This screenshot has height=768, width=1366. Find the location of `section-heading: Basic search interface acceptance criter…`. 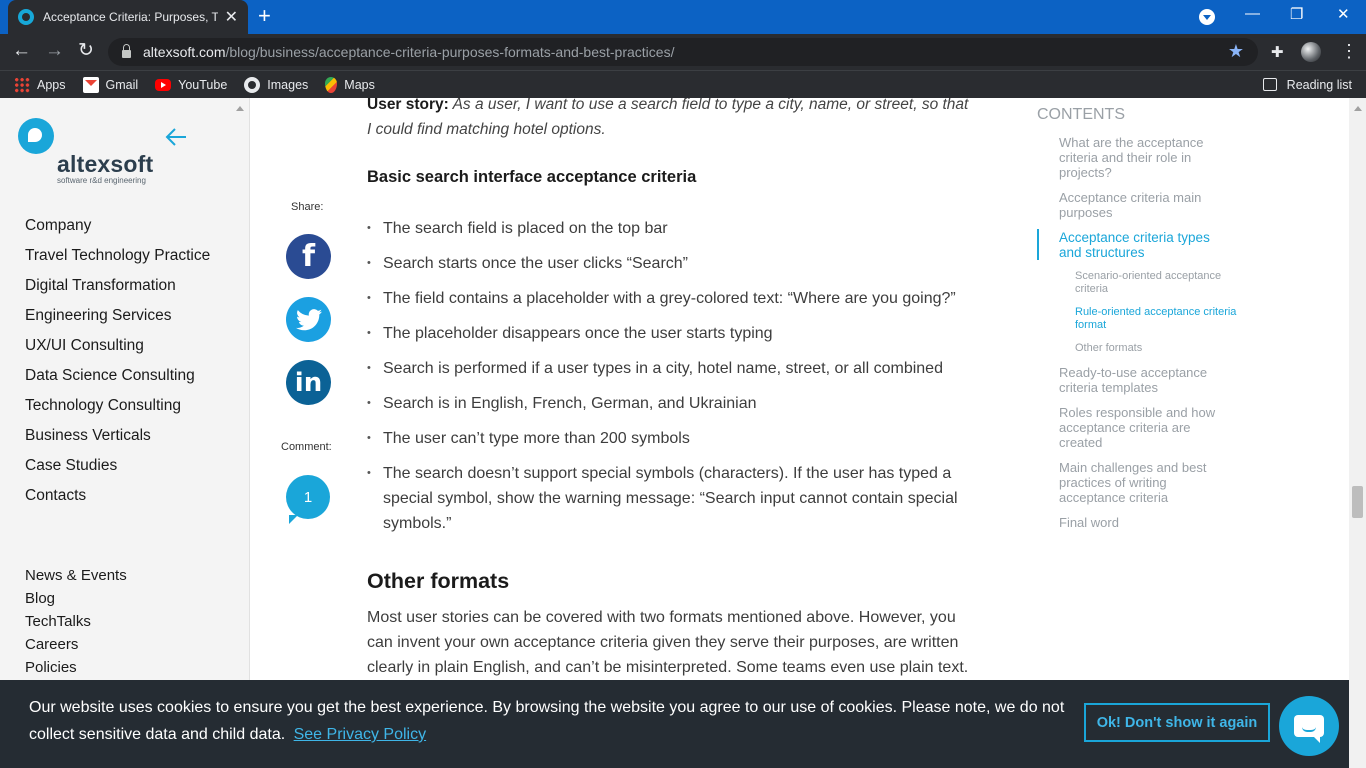

section-heading: Basic search interface acceptance criter… is located at coordinates (532, 177).